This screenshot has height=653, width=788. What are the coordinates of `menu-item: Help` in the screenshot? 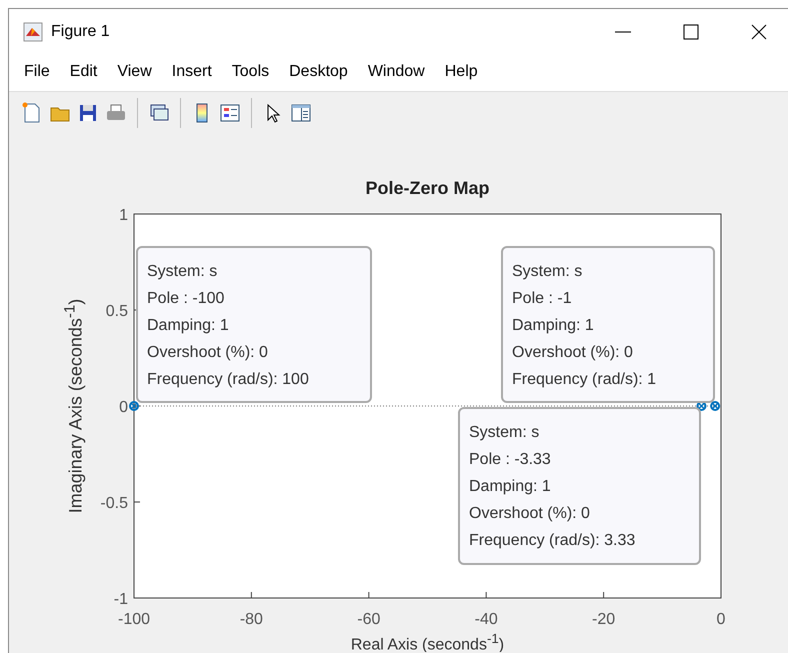 It's located at (462, 72).